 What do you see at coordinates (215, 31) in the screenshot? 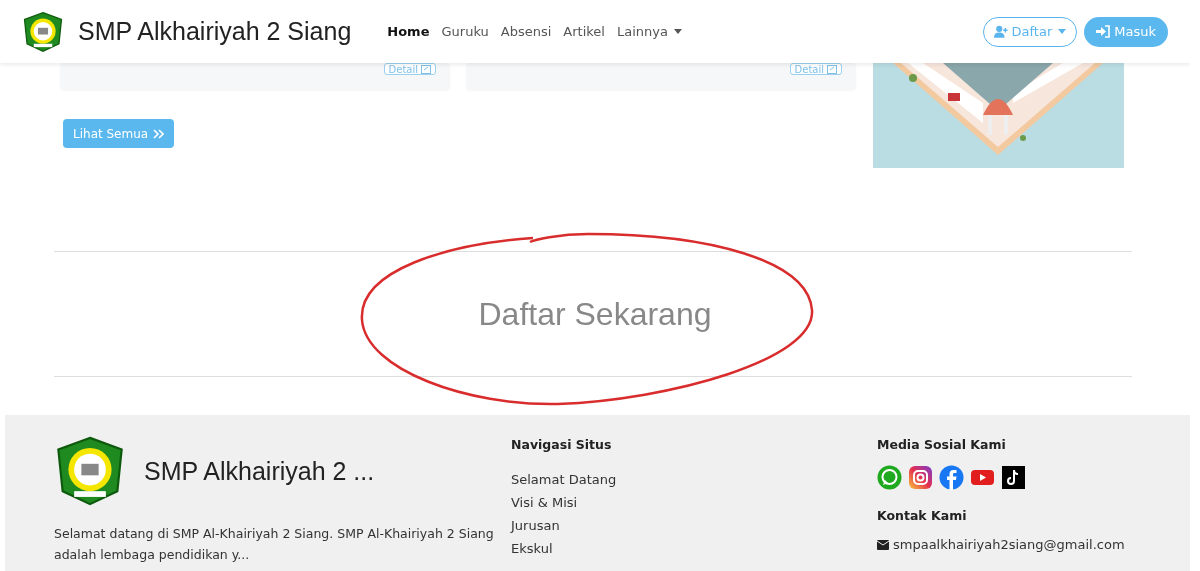
I see `brand-name: SMP Alkhairiyah 2 Siang` at bounding box center [215, 31].